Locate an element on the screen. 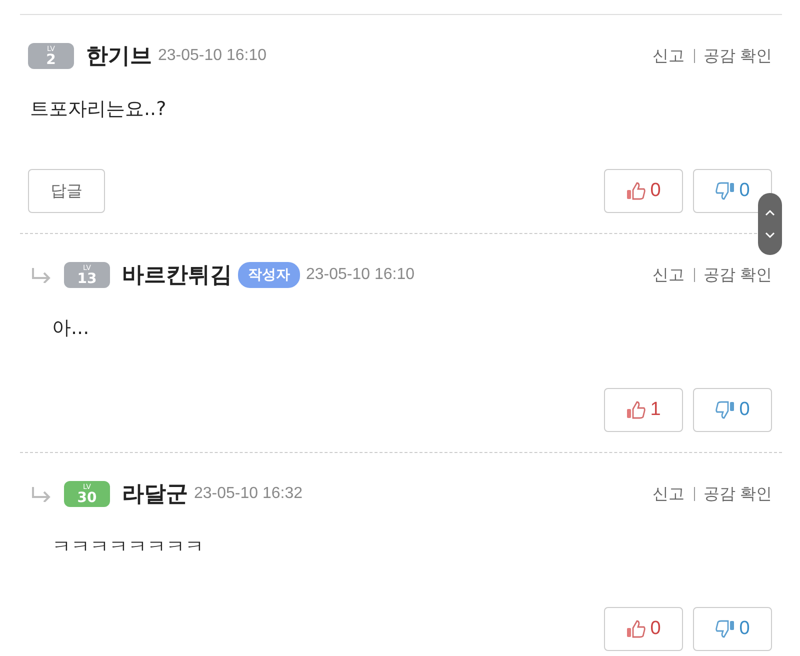 Image resolution: width=800 pixels, height=656 pixels. author-name: 라달군 is located at coordinates (155, 495).